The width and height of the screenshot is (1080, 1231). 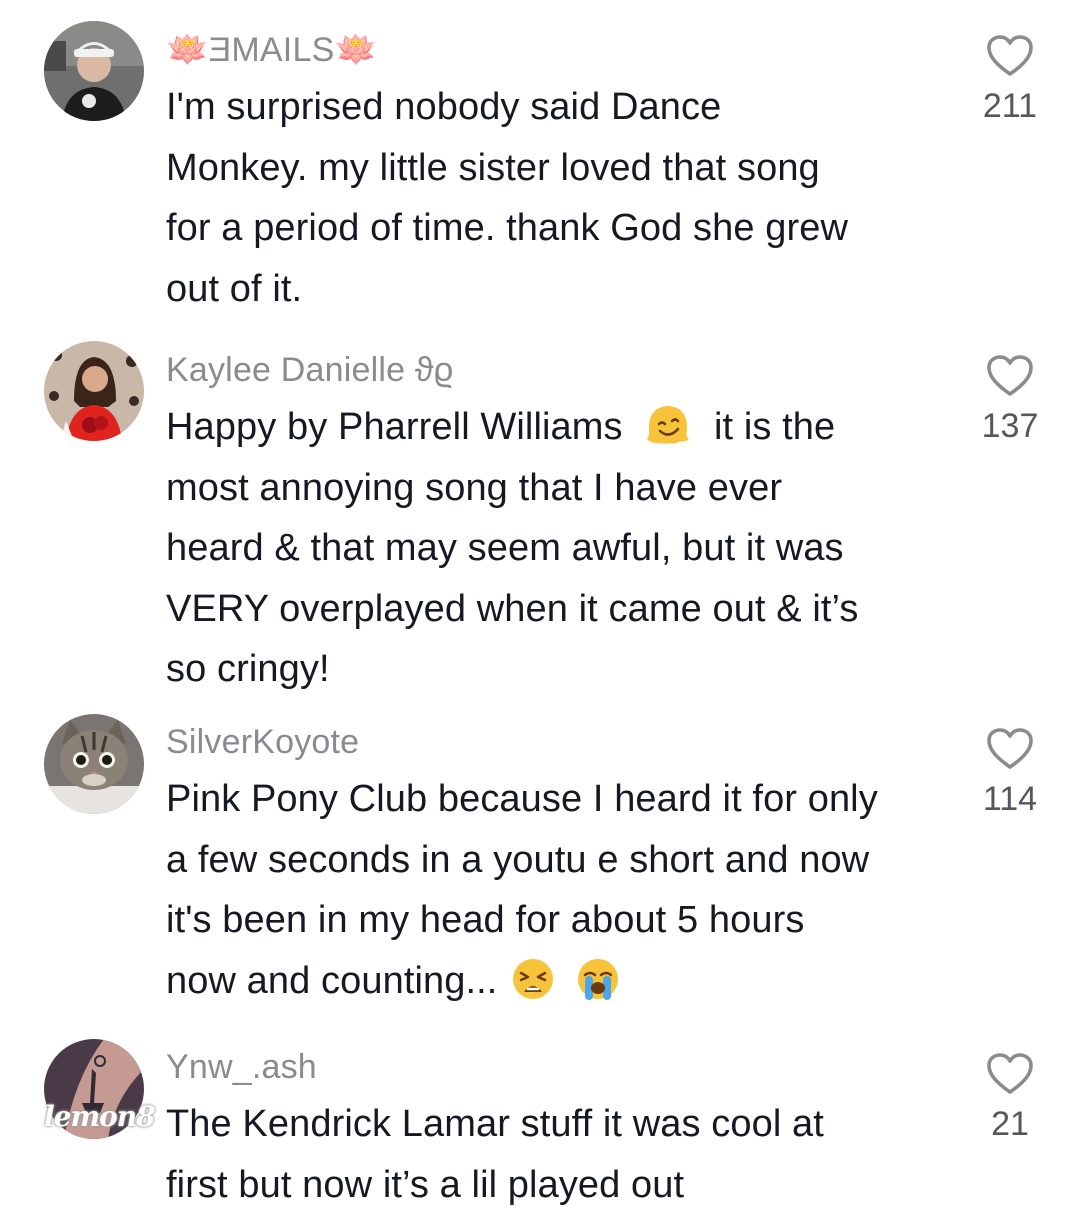 I want to click on avatar-woman-with-roses-icon, so click(x=94, y=391).